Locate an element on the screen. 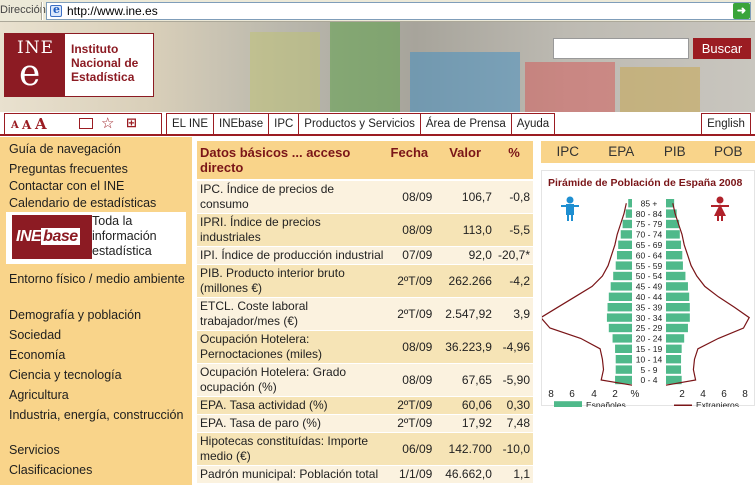 This screenshot has height=485, width=755. sidebar-item-calendario: Calendario de estadísticas is located at coordinates (99, 203).